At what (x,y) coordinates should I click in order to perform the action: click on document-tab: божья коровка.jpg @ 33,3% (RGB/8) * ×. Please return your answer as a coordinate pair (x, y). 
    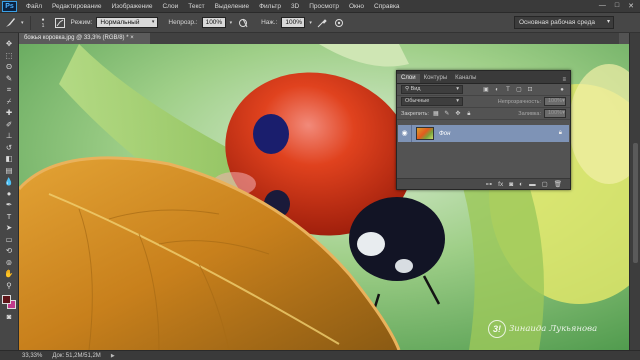
    Looking at the image, I should click on (84, 38).